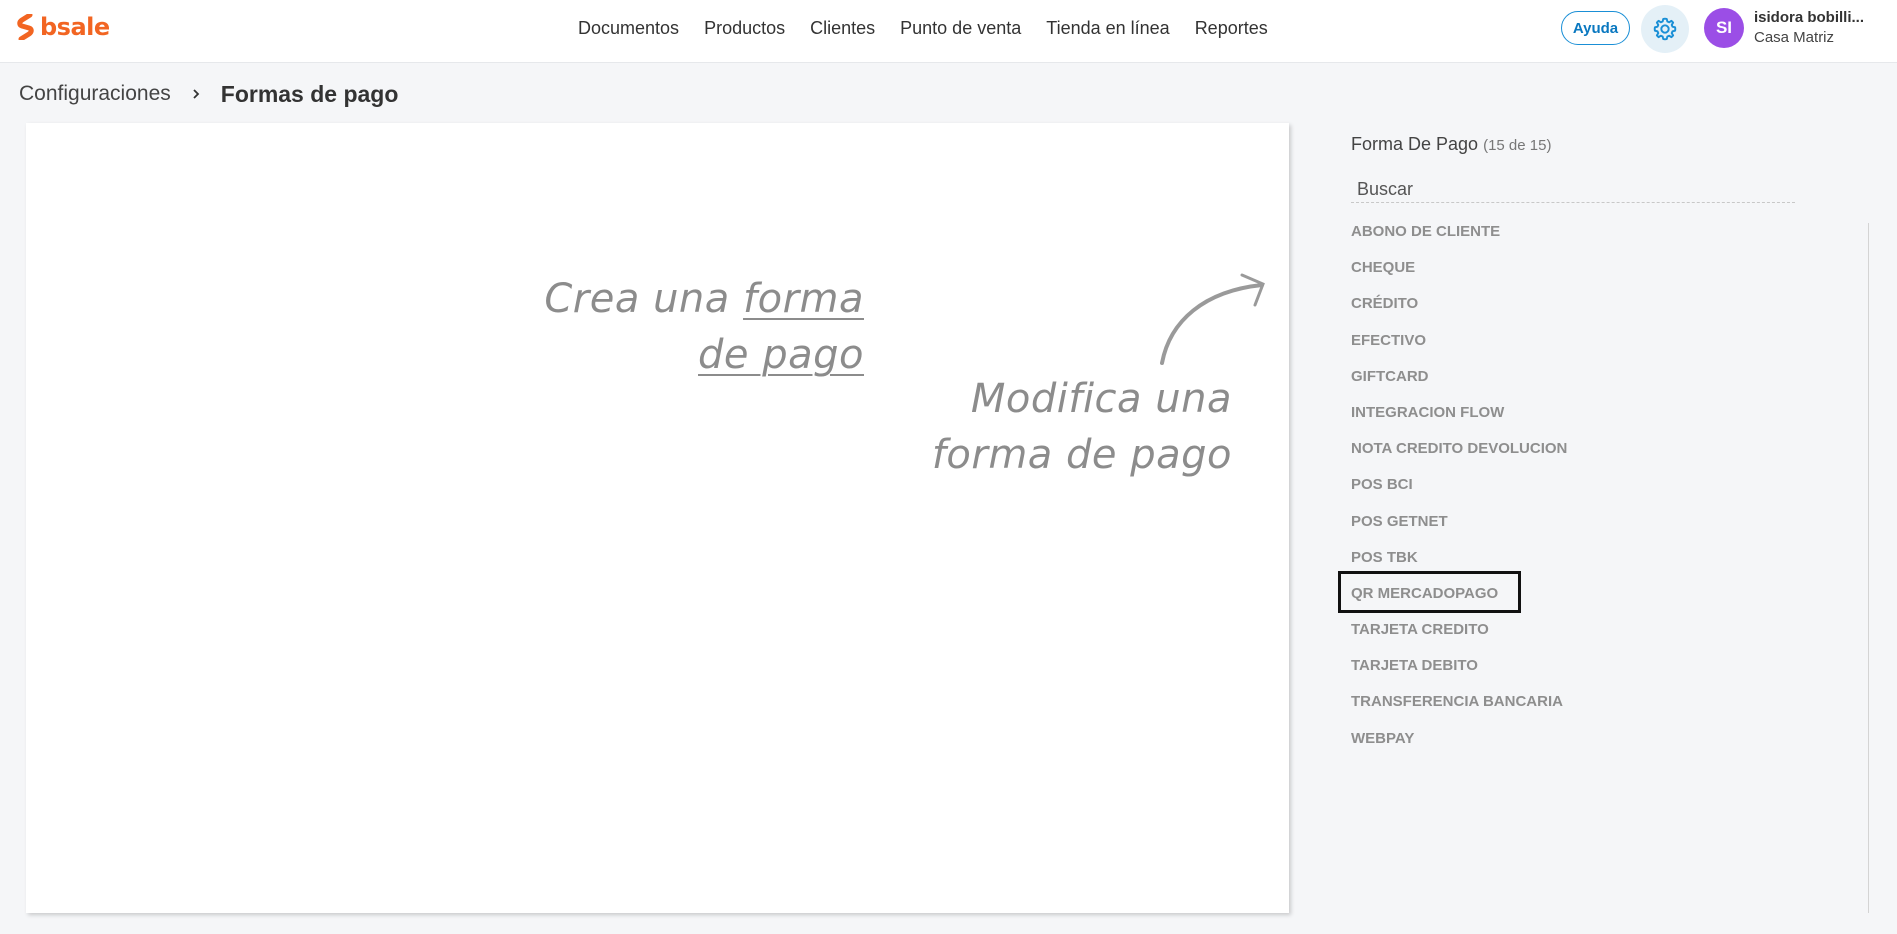  I want to click on payment-list-title: Forma De Pago (15 de 15), so click(1451, 144).